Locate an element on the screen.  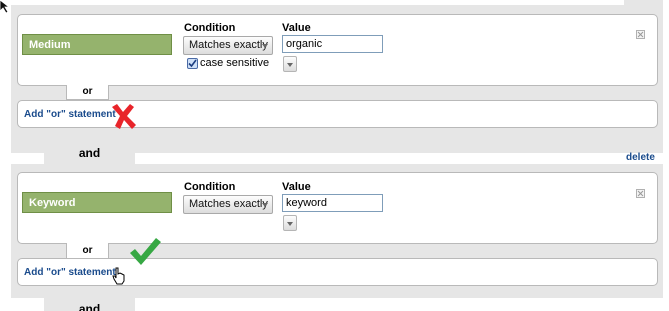
delete-link: delete is located at coordinates (640, 157).